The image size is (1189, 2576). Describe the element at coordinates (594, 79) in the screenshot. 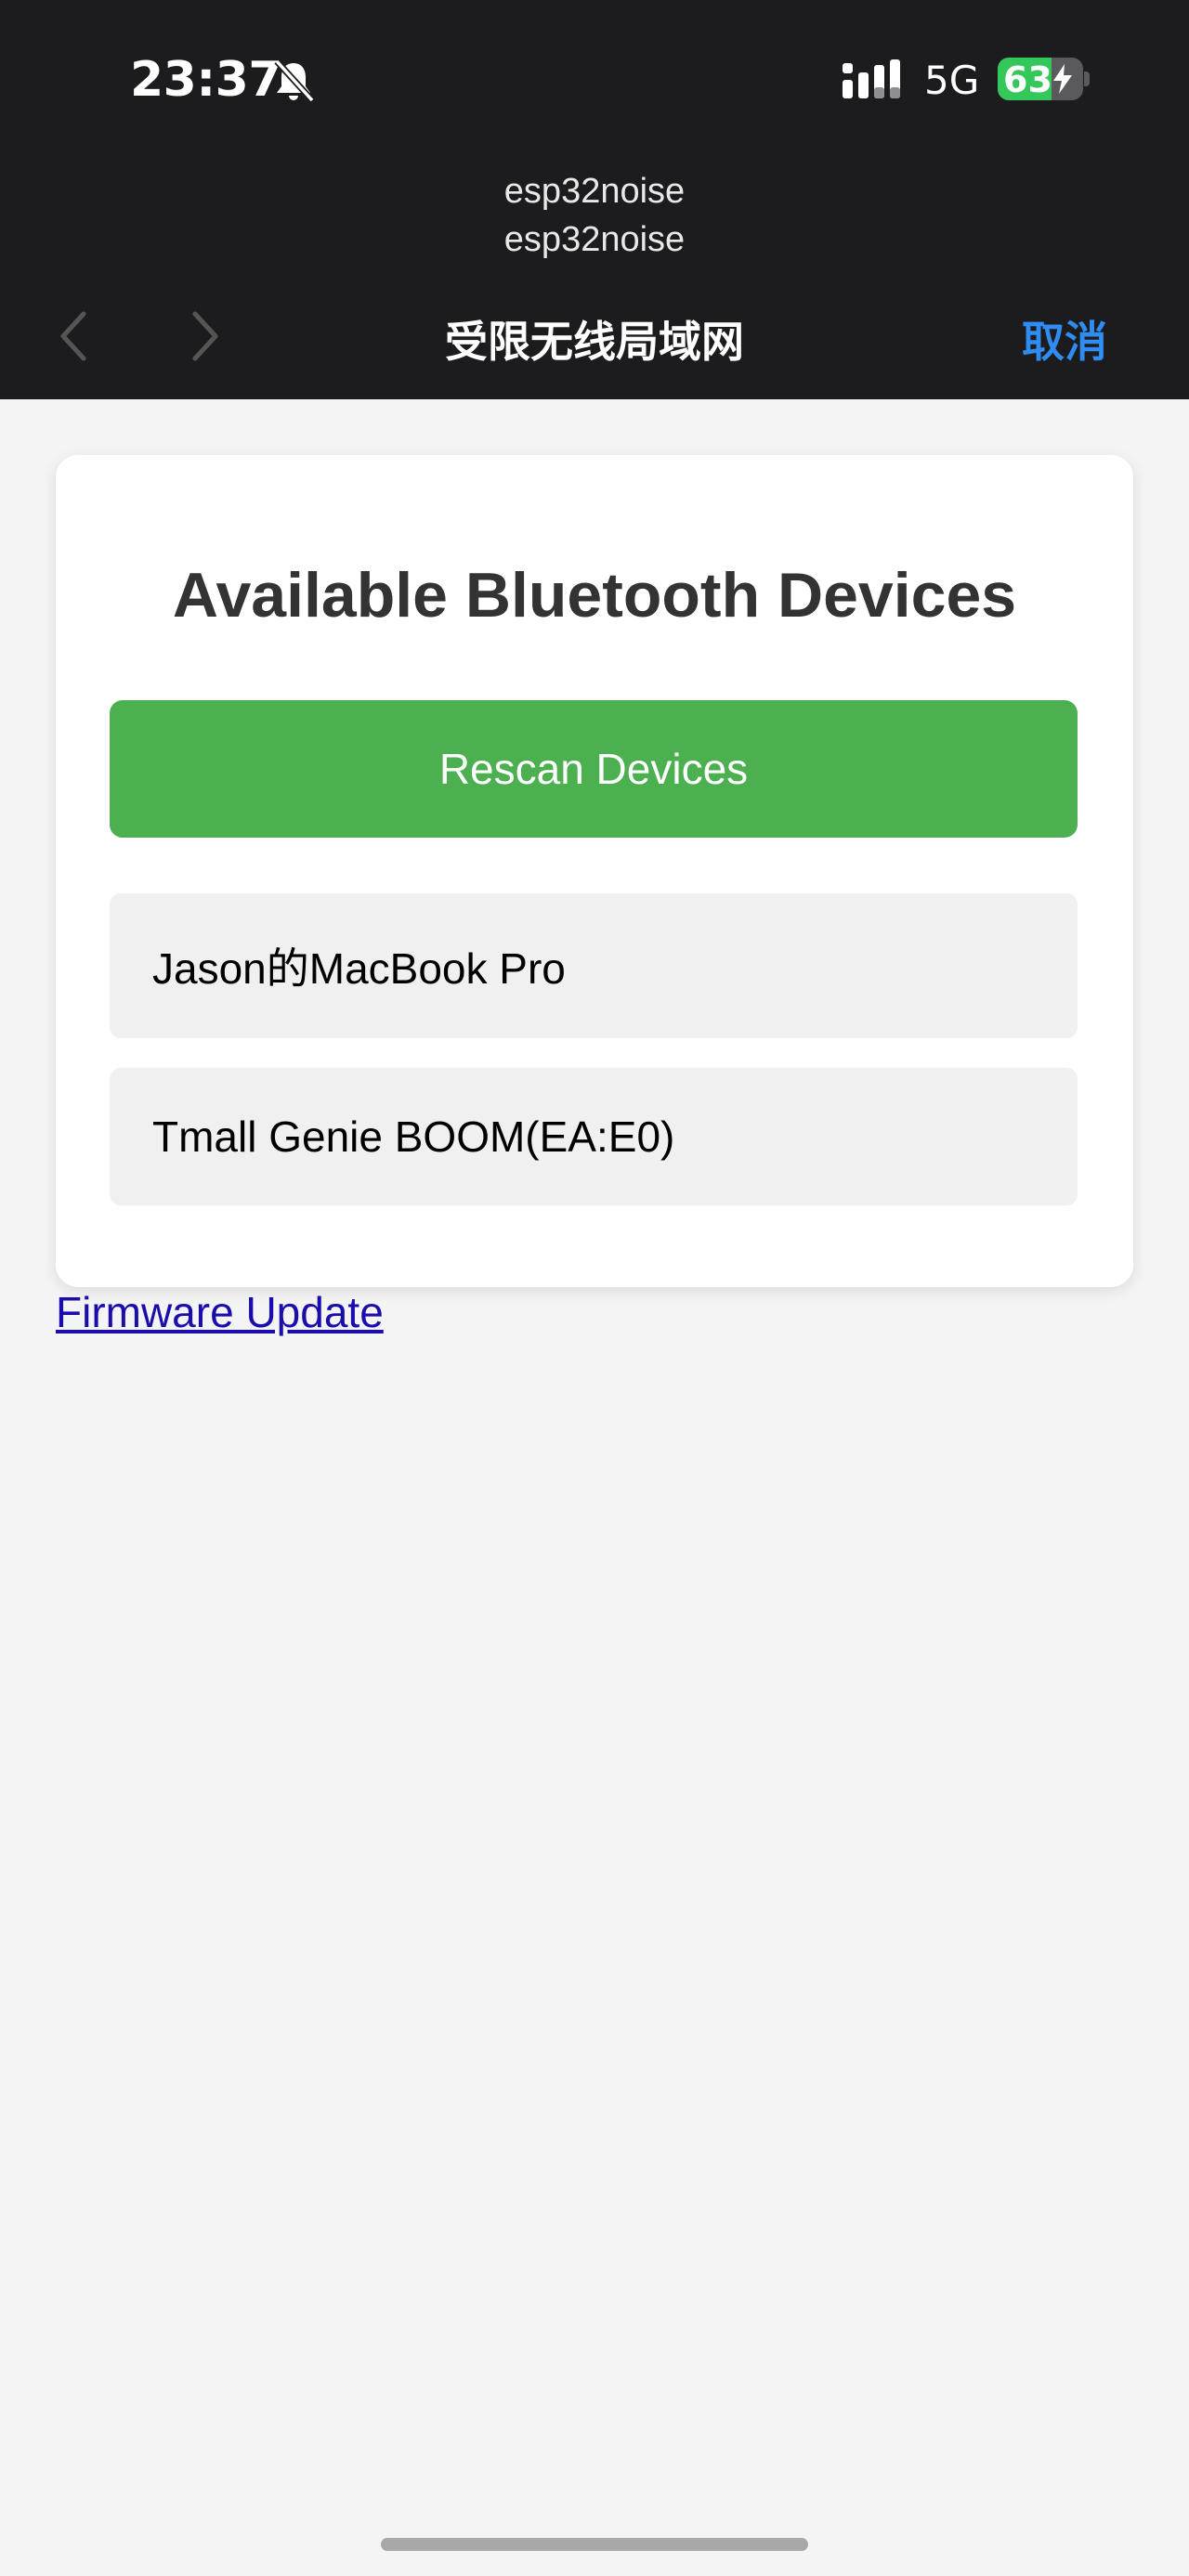

I see `status-bar: 23:37 5G 63` at that location.